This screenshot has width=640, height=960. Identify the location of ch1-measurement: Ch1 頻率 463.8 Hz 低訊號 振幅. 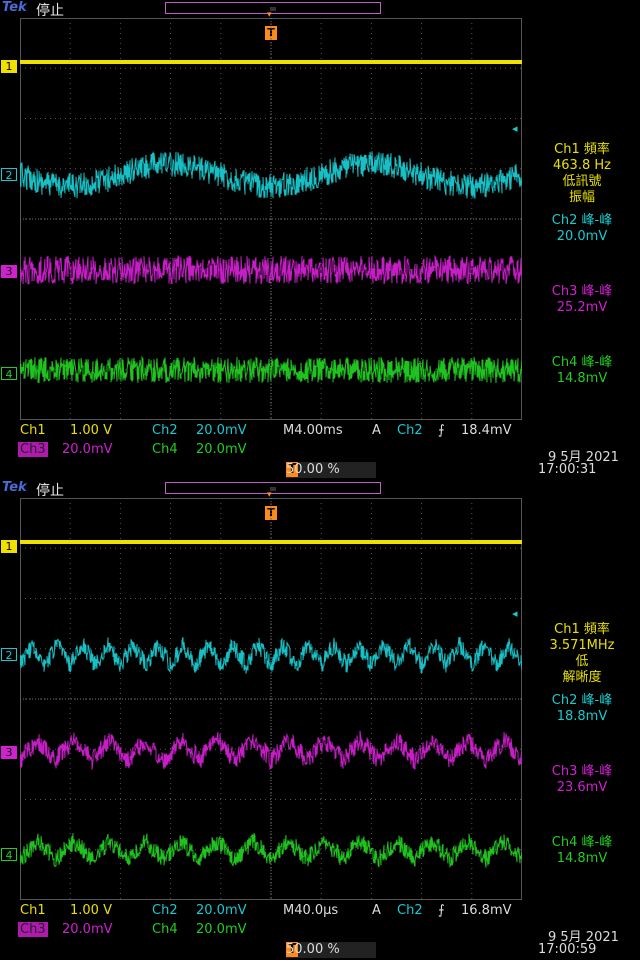
(582, 174).